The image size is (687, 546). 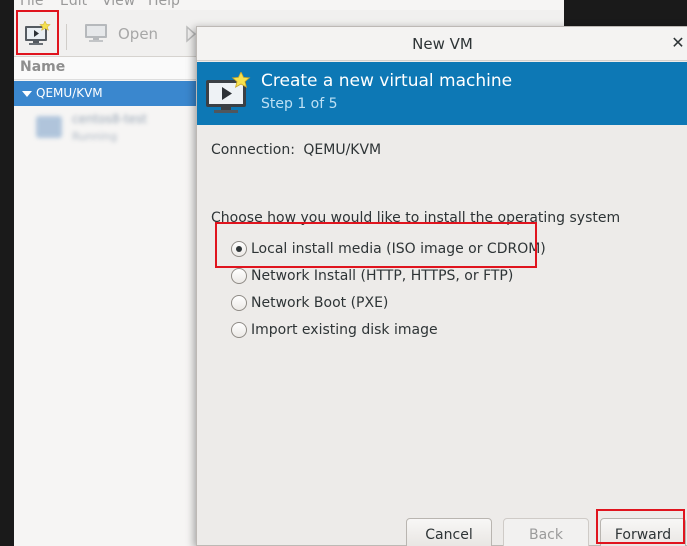 What do you see at coordinates (96, 33) in the screenshot?
I see `open-console-icon` at bounding box center [96, 33].